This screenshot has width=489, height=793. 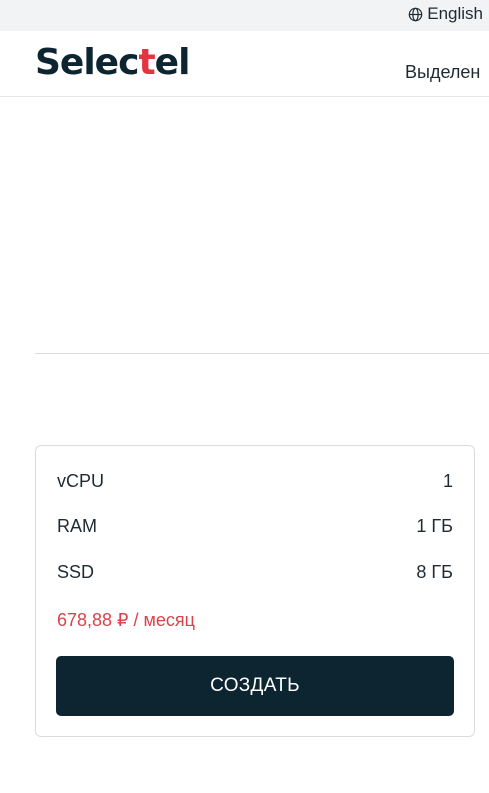 I want to click on language-switcher: English, so click(x=445, y=14).